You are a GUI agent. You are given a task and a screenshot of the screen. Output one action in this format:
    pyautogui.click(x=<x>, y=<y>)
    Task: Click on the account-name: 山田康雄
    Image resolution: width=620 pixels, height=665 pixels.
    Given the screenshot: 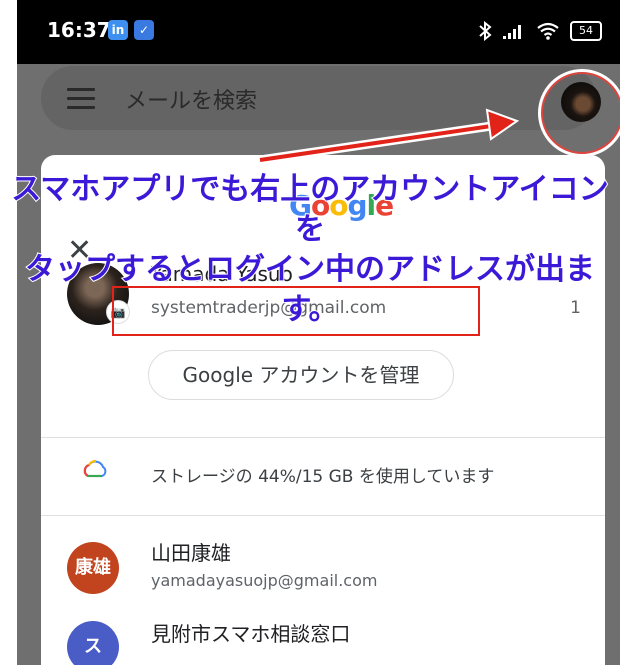 What is the action you would take?
    pyautogui.click(x=191, y=551)
    